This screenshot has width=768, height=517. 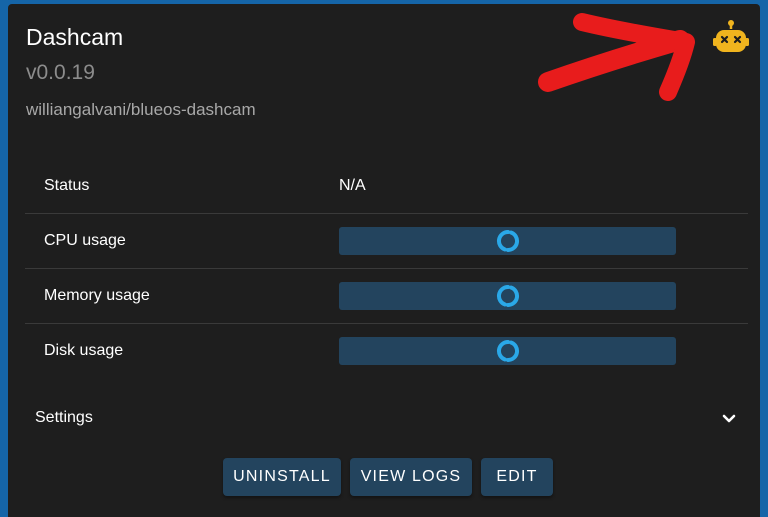 What do you see at coordinates (97, 295) in the screenshot?
I see `stat-label: Memory usage` at bounding box center [97, 295].